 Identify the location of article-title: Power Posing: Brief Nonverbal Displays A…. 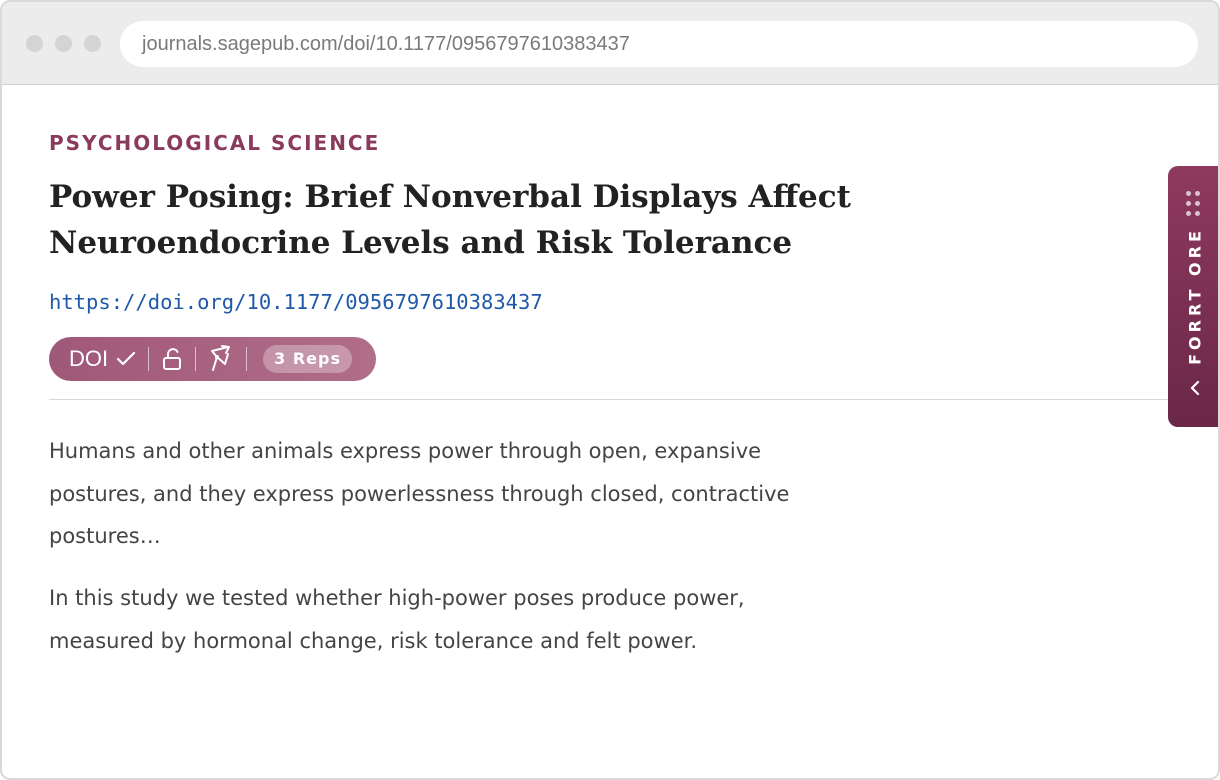
(450, 220).